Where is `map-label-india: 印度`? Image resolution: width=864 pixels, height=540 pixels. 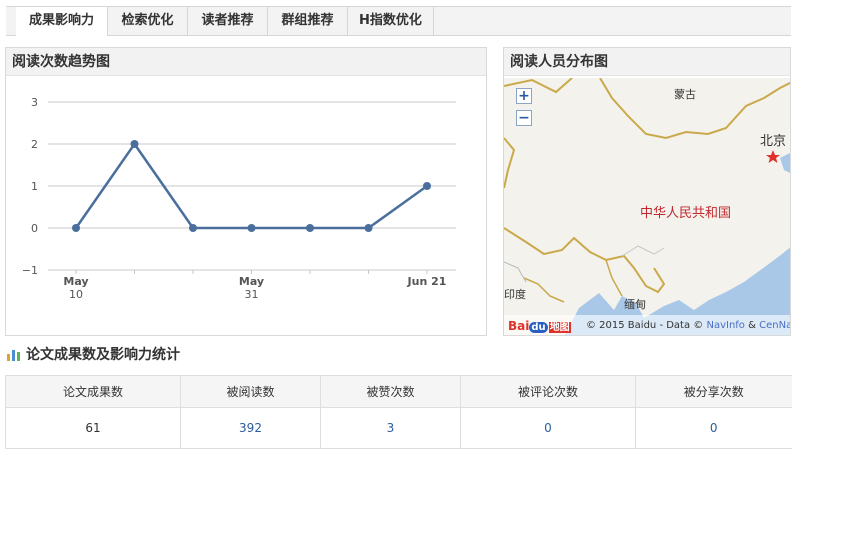 map-label-india: 印度 is located at coordinates (515, 294).